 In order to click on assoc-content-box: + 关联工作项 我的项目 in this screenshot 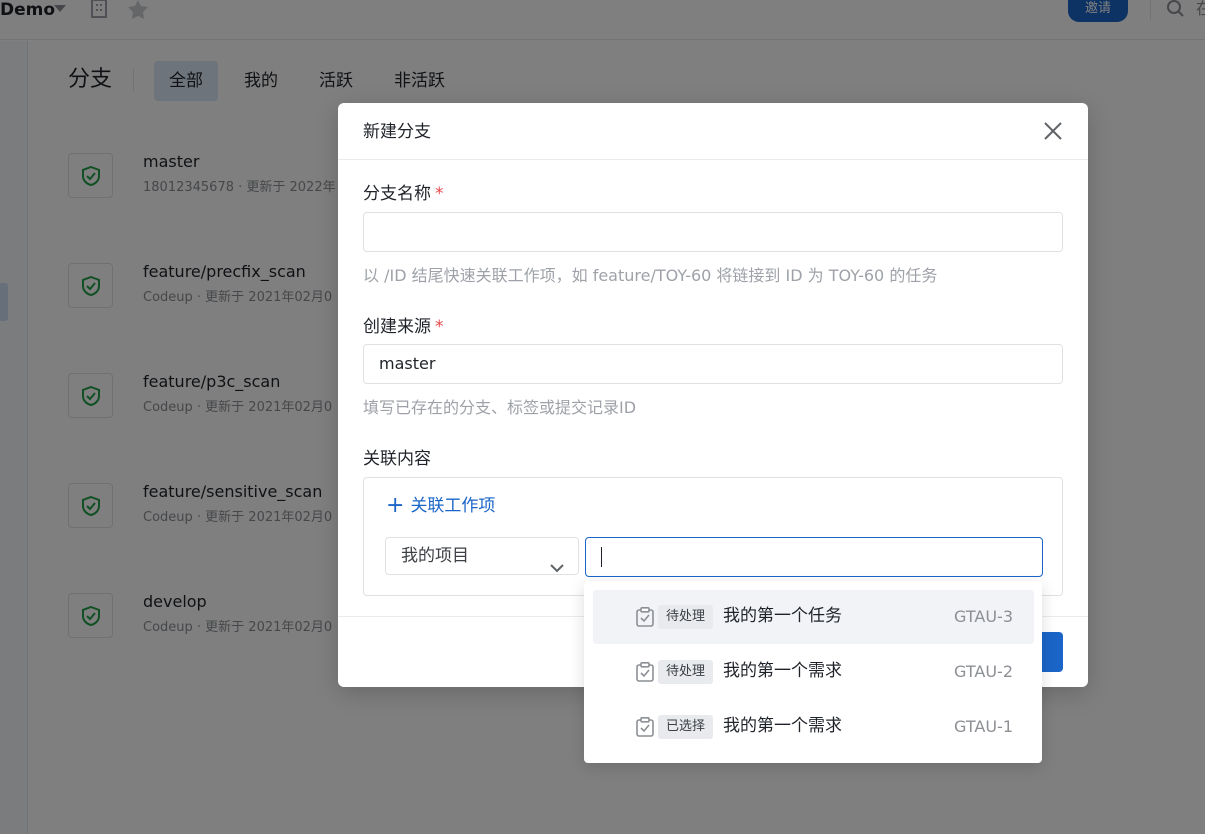, I will do `click(713, 536)`.